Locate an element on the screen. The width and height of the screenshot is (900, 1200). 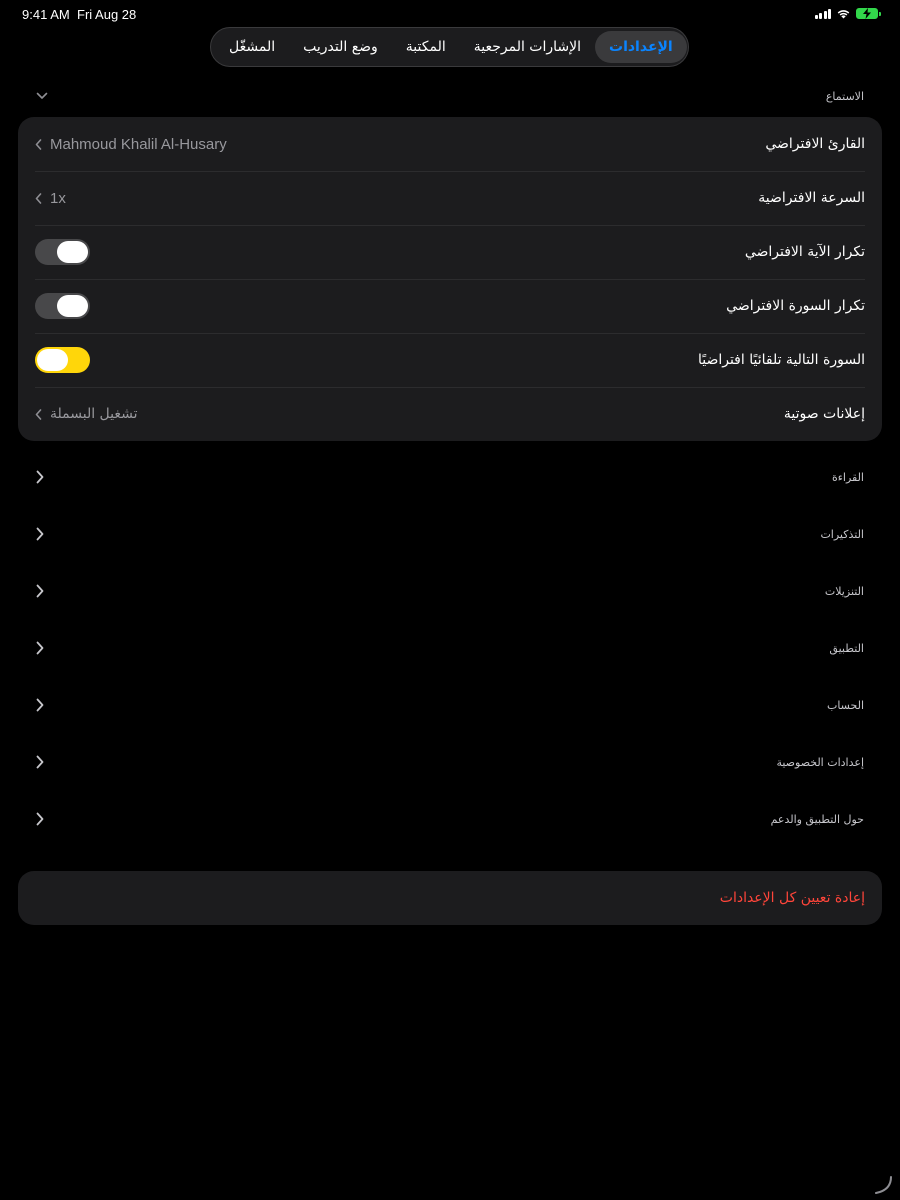
default-speed-label: السرعة الافتراضية is located at coordinates (811, 198).